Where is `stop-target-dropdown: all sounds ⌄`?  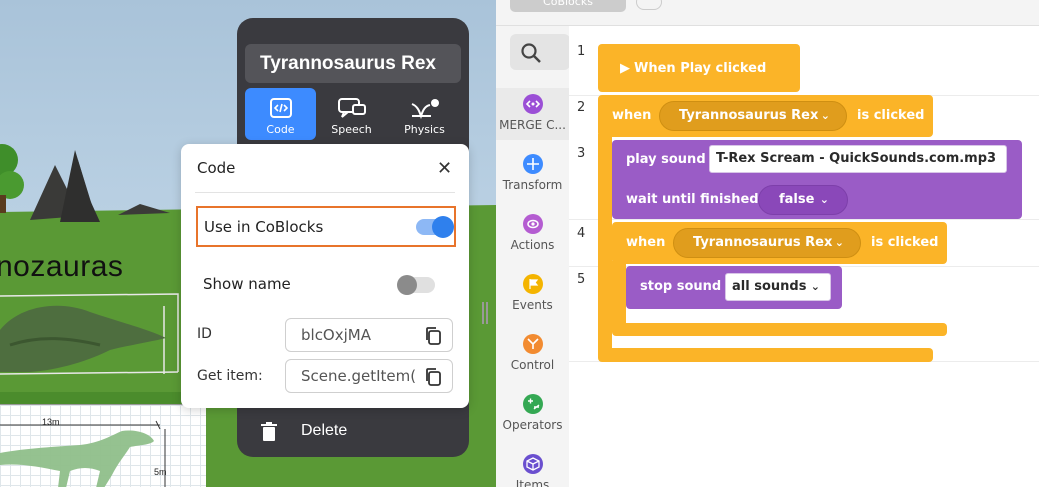 stop-target-dropdown: all sounds ⌄ is located at coordinates (778, 287).